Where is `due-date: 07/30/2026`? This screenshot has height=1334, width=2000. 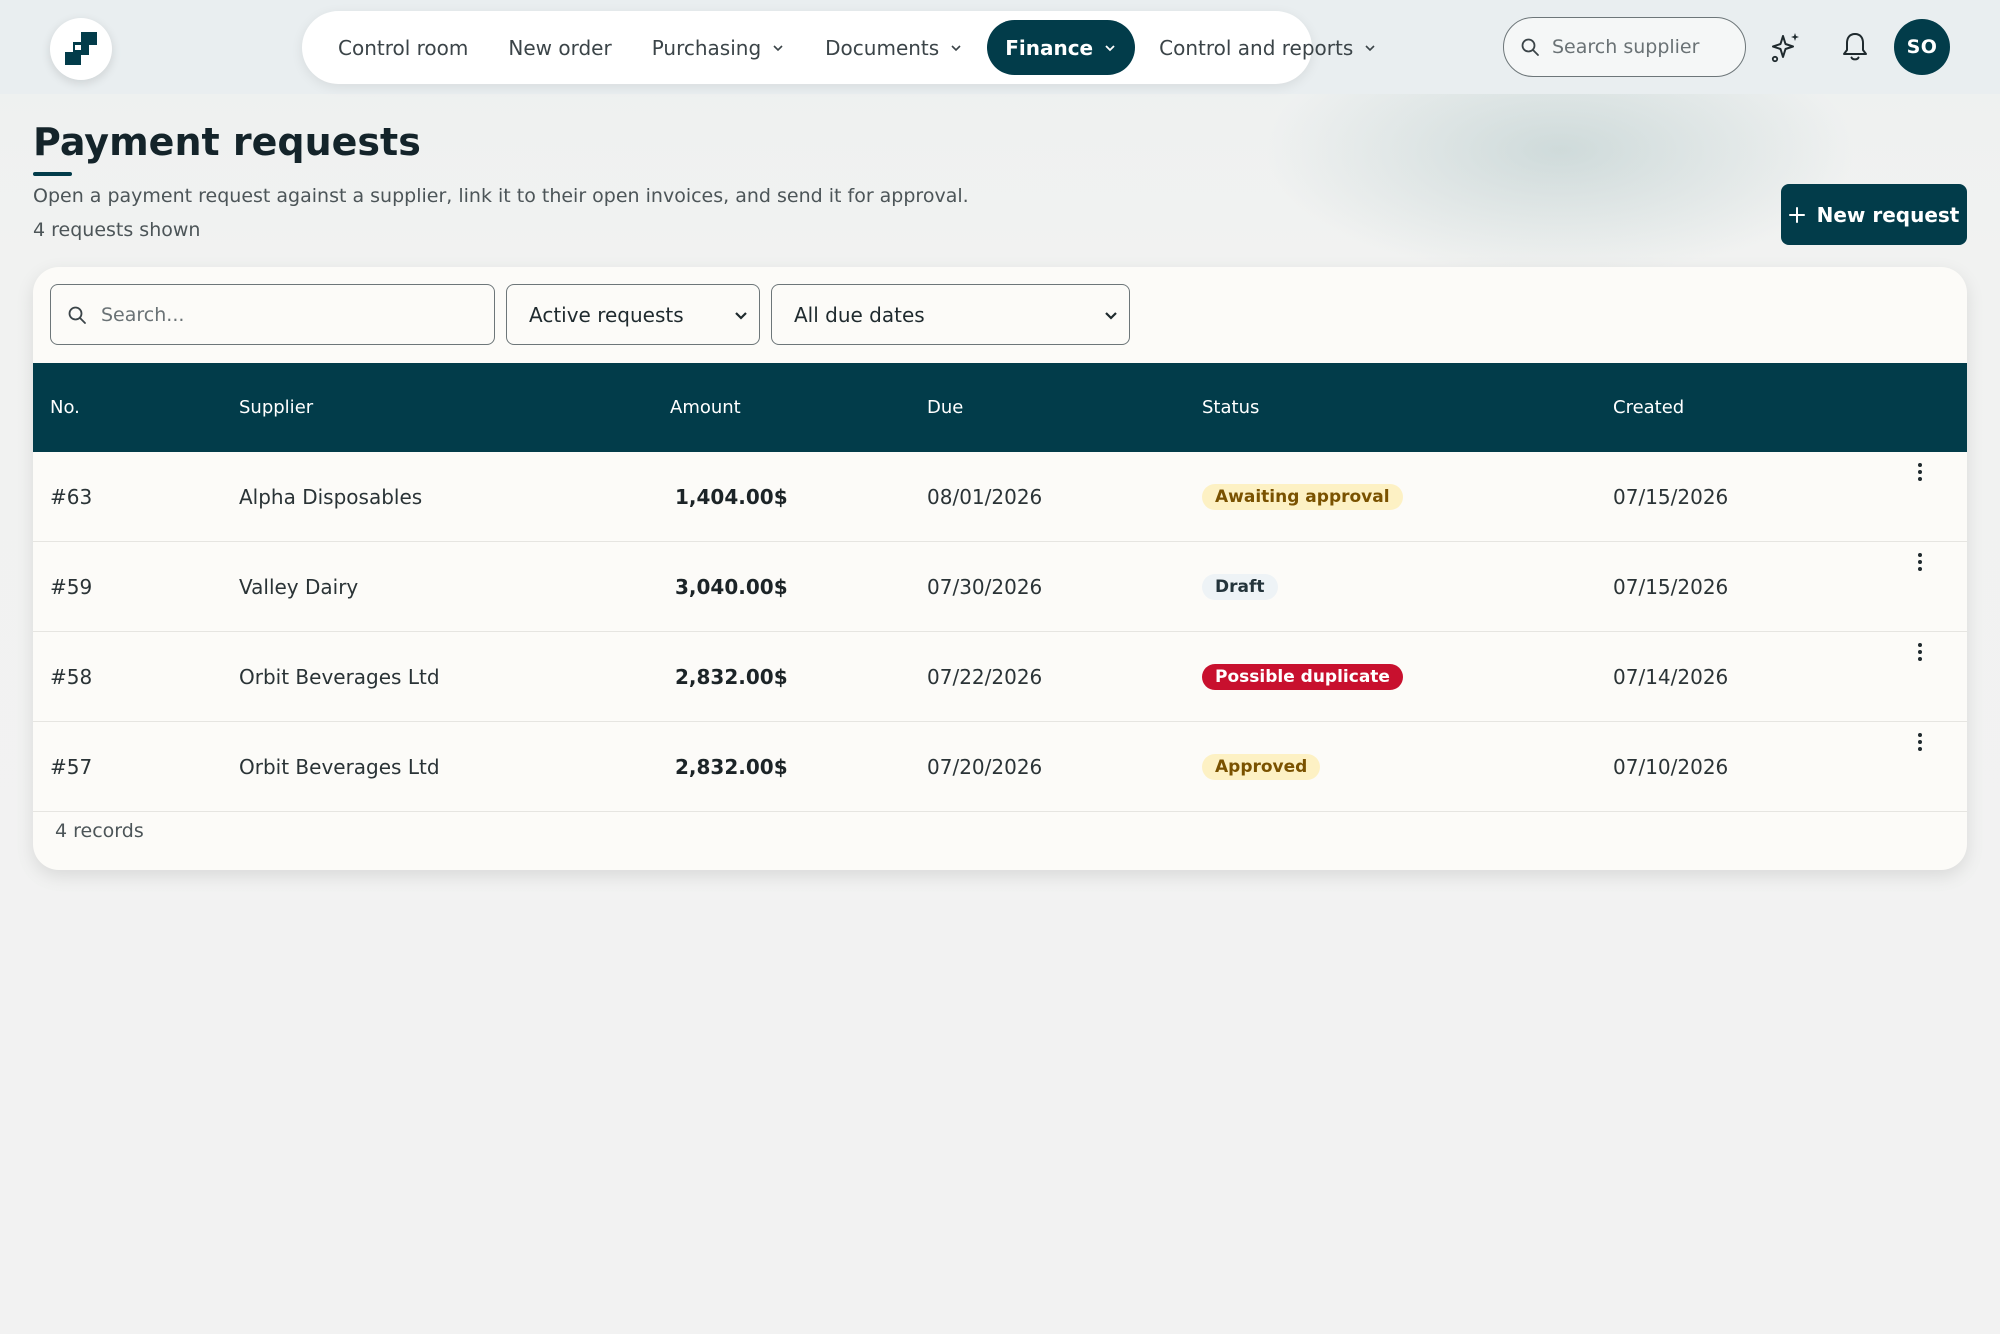
due-date: 07/30/2026 is located at coordinates (985, 586).